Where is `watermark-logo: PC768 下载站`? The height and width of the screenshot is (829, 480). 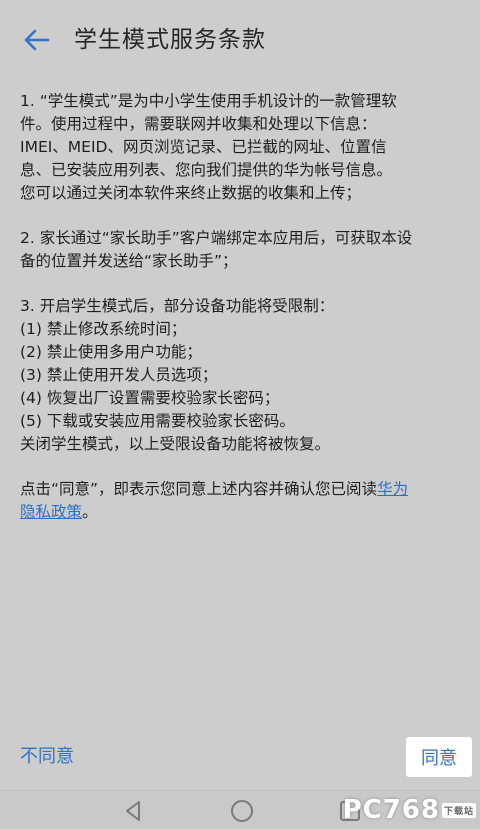 watermark-logo: PC768 下载站 is located at coordinates (406, 810).